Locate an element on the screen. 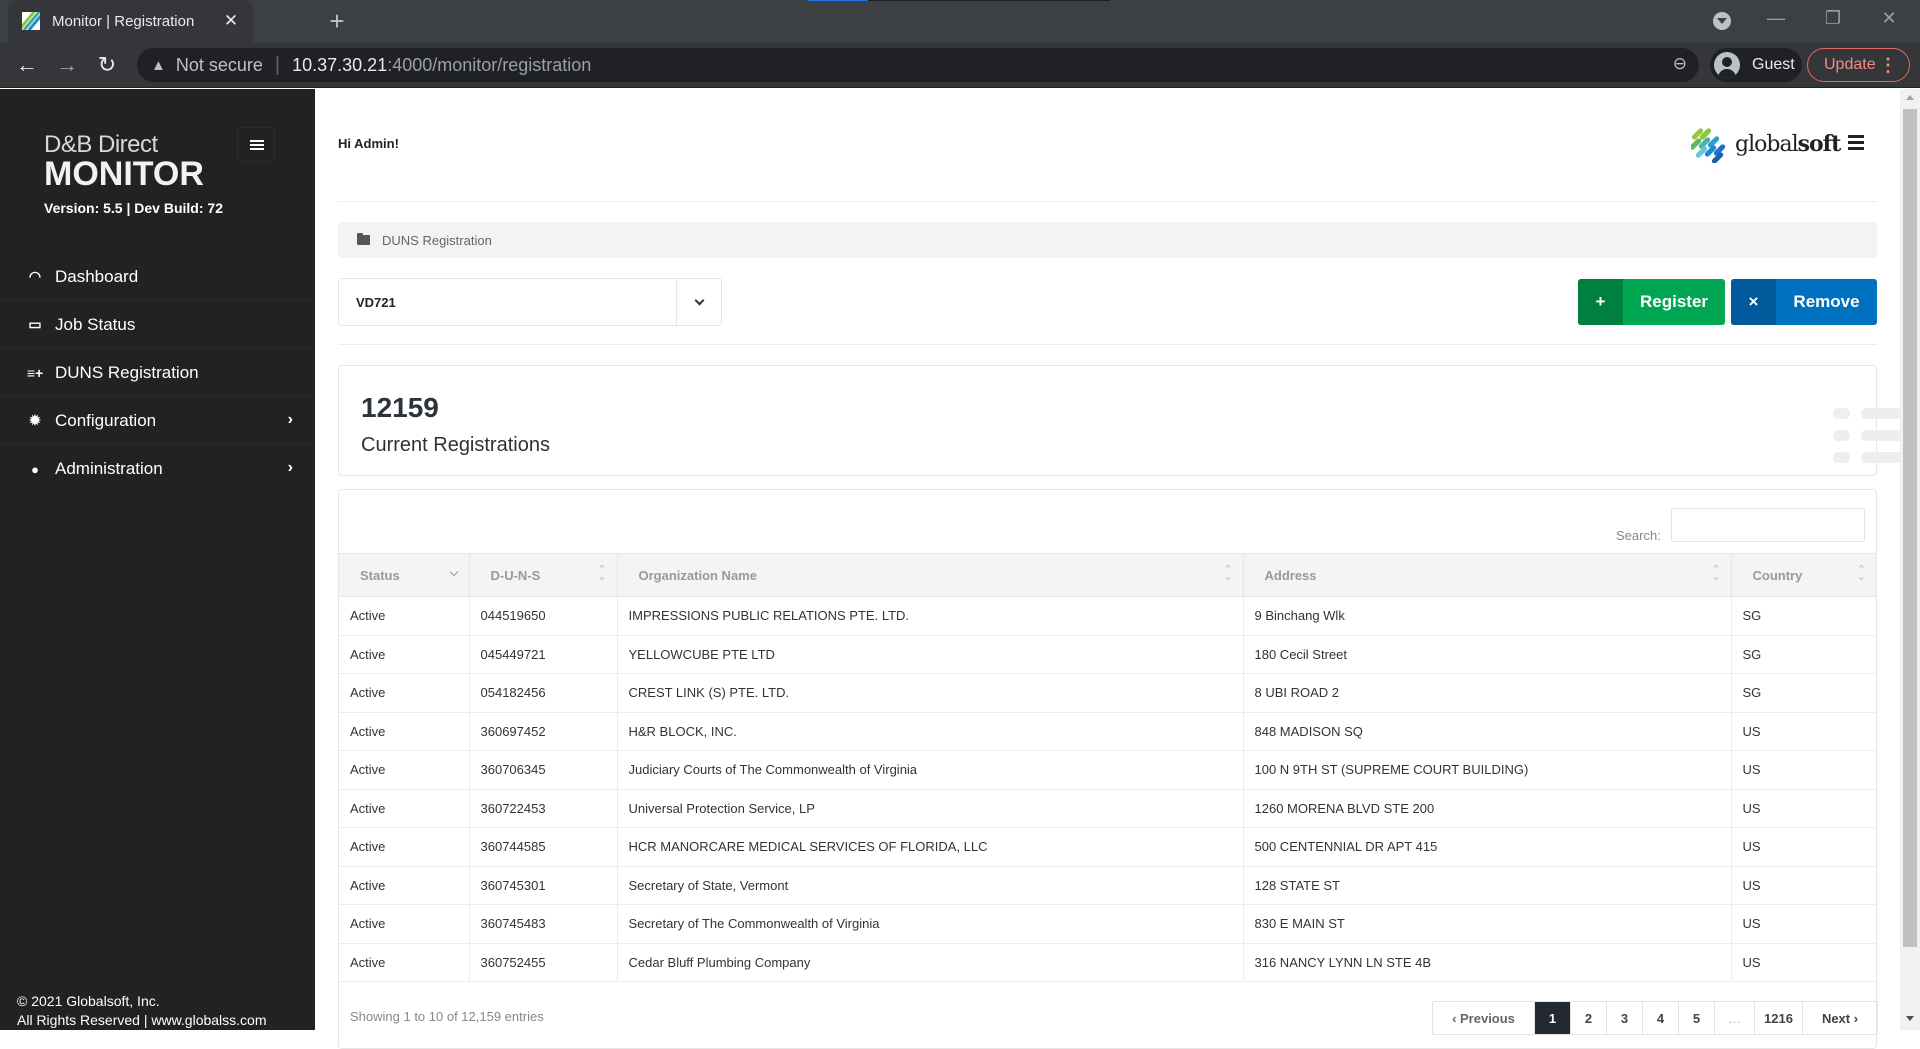 The height and width of the screenshot is (1049, 1920). pagination-next: Next › is located at coordinates (1840, 1018).